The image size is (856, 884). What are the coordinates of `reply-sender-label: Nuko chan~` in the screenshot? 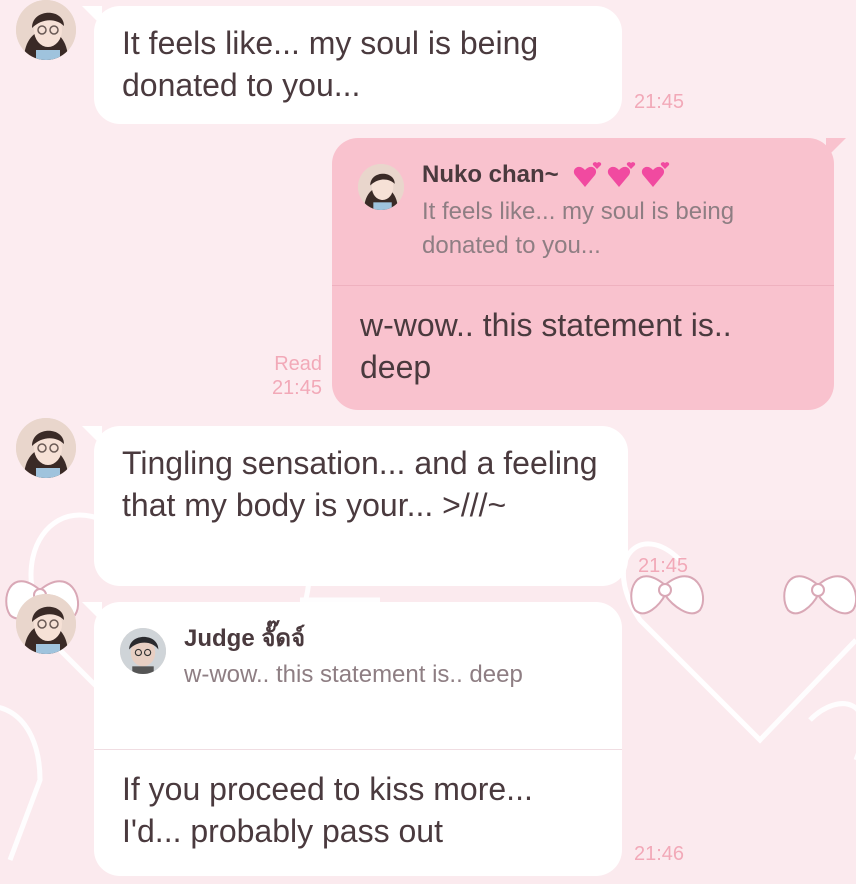 It's located at (490, 174).